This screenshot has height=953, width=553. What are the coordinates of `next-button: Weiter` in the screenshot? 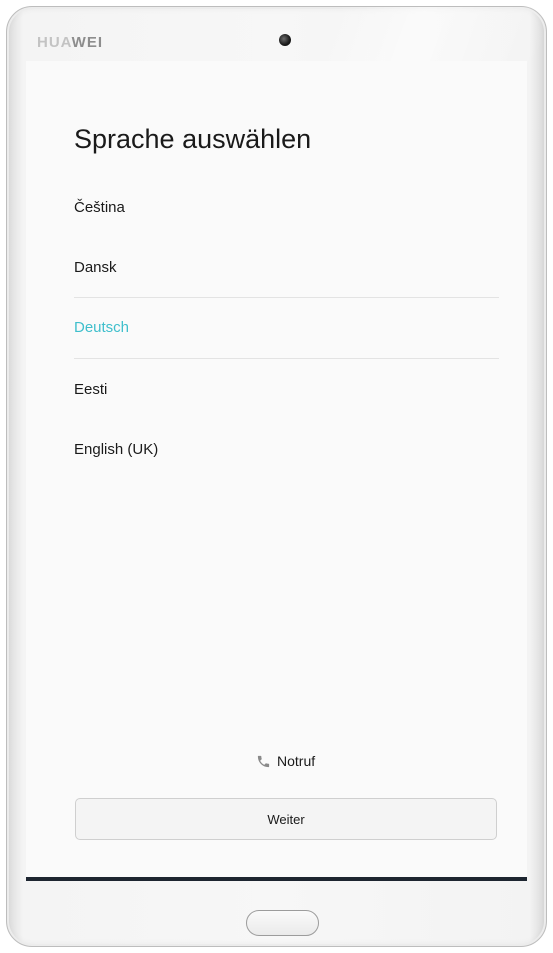 It's located at (286, 819).